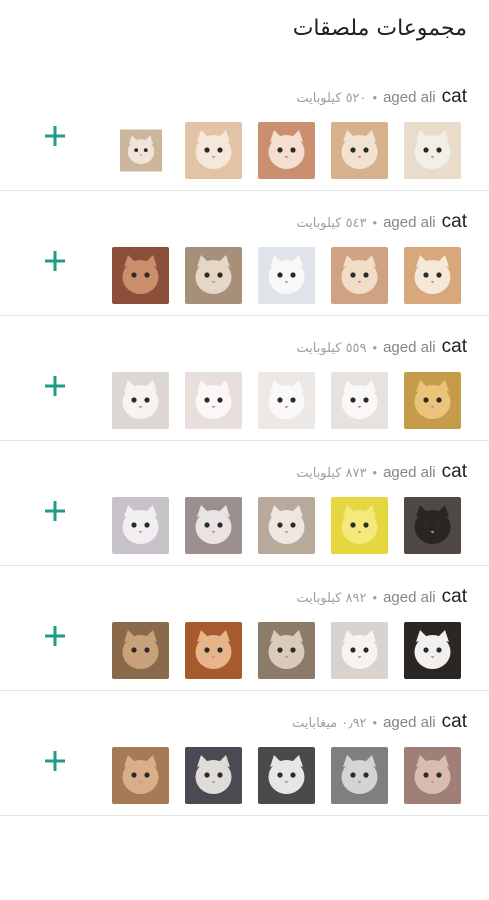  I want to click on sticker-pack-row: ٥٢٠ كيلوبايت • aged ali cat, so click(244, 128).